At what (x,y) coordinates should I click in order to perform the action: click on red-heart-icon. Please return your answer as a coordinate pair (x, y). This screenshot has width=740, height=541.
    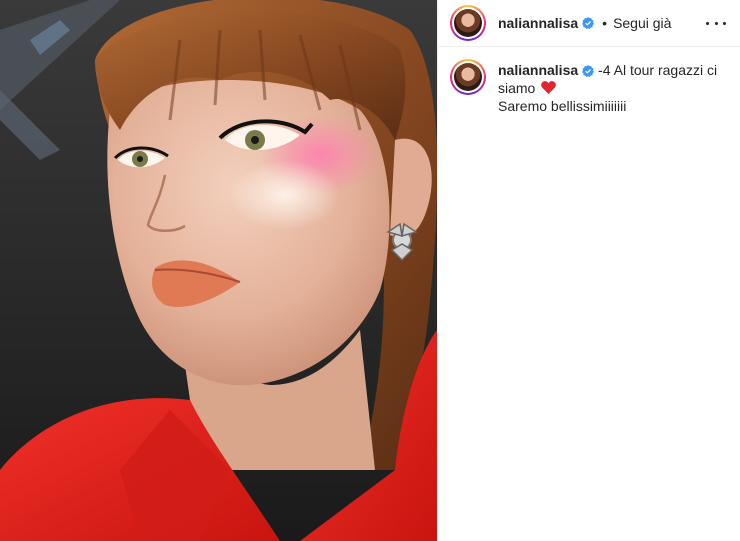
    Looking at the image, I should click on (549, 87).